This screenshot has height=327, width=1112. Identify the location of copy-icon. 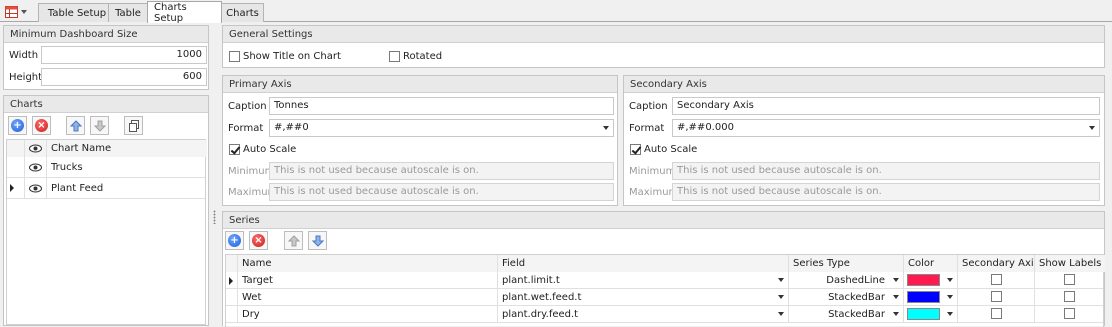
(133, 125).